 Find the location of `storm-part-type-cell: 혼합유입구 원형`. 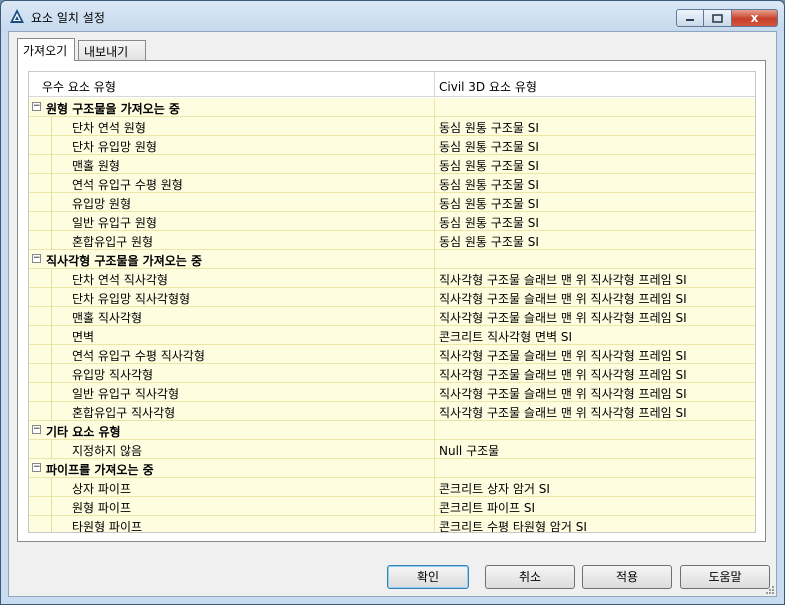

storm-part-type-cell: 혼합유입구 원형 is located at coordinates (113, 242).